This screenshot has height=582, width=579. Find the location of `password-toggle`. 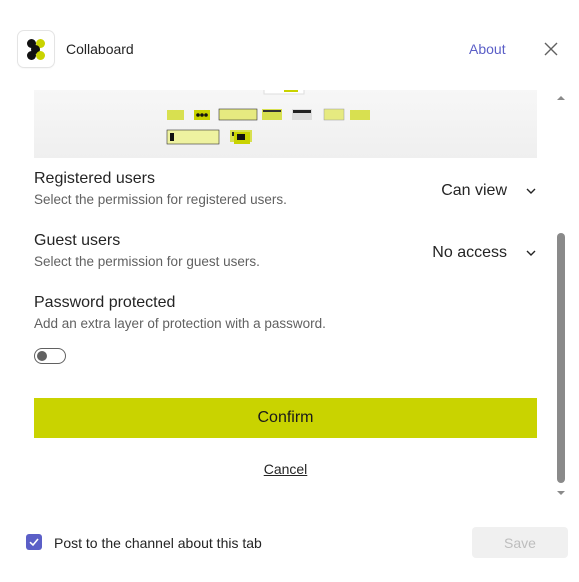

password-toggle is located at coordinates (50, 356).